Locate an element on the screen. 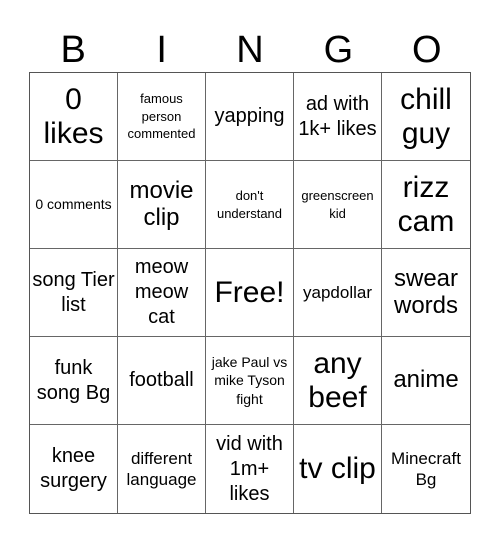 The height and width of the screenshot is (544, 500). bingo-cell: vid with 1m+ likes is located at coordinates (250, 469).